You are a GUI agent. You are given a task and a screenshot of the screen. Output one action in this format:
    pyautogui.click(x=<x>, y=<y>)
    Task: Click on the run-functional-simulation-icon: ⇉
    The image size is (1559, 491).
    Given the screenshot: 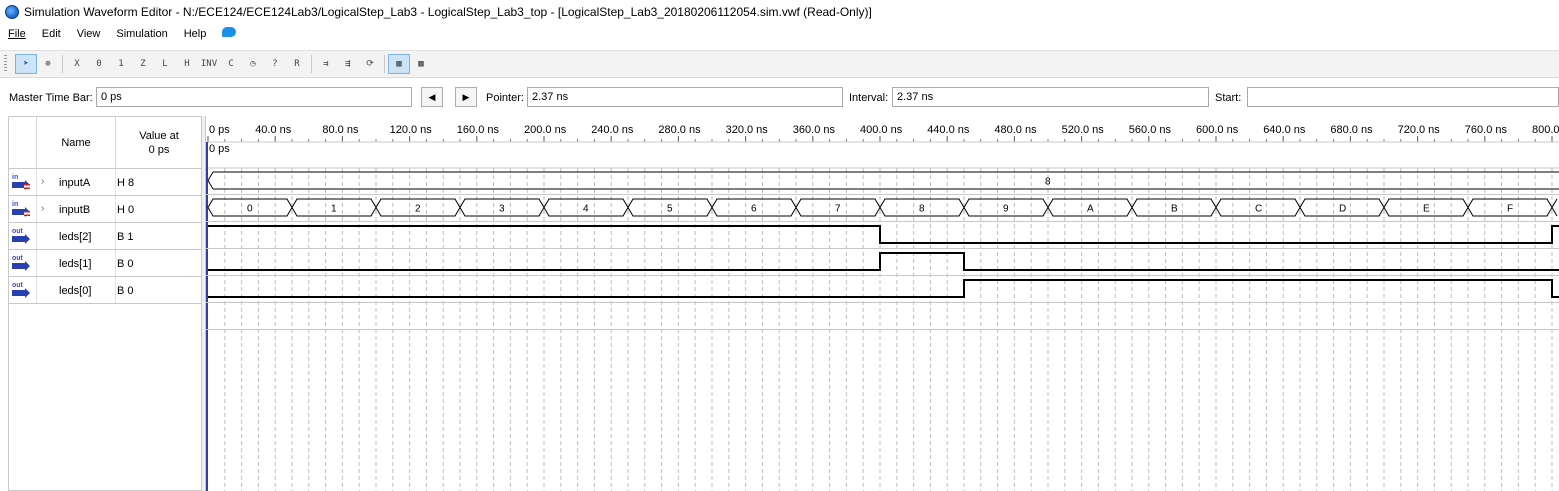 What is the action you would take?
    pyautogui.click(x=326, y=64)
    